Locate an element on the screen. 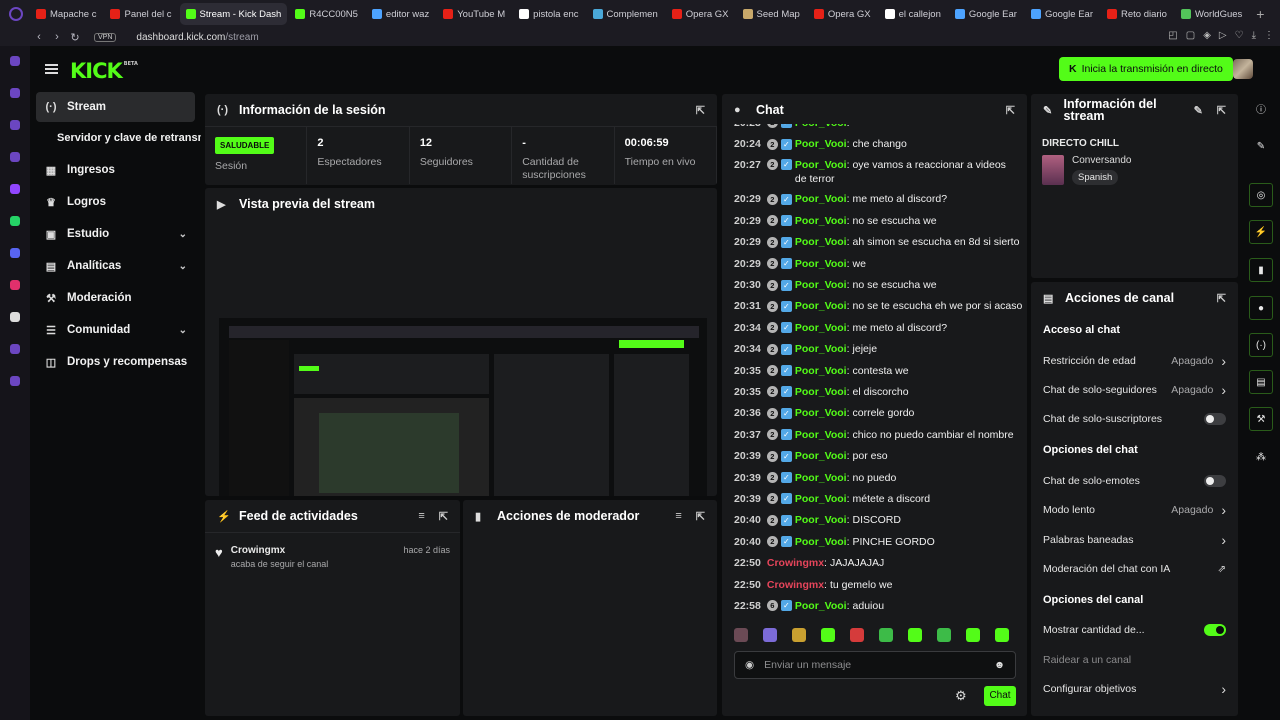 The height and width of the screenshot is (720, 1280). nav-item-analiticas: ▤ Analíticas ⌄ is located at coordinates (115, 266).